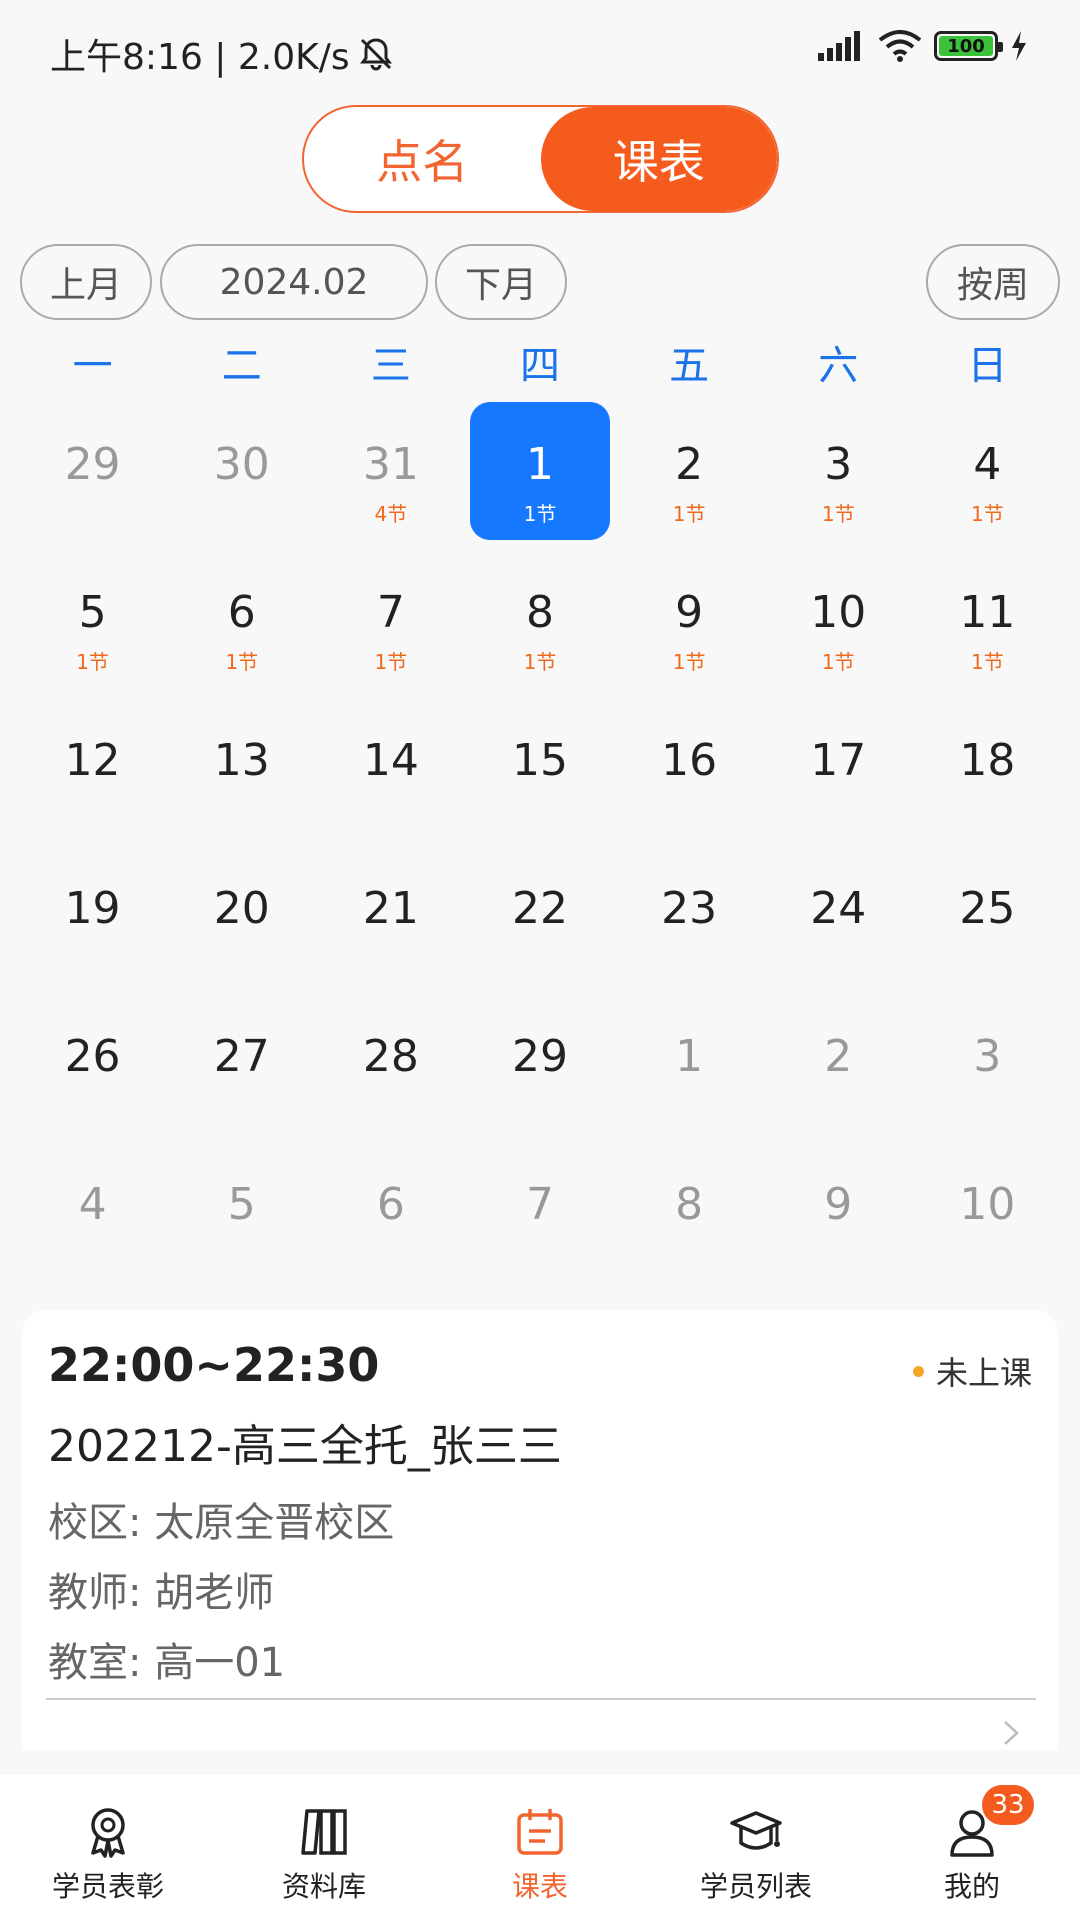 The width and height of the screenshot is (1080, 1920). Describe the element at coordinates (390, 1066) in the screenshot. I see `calendar-day: 28` at that location.